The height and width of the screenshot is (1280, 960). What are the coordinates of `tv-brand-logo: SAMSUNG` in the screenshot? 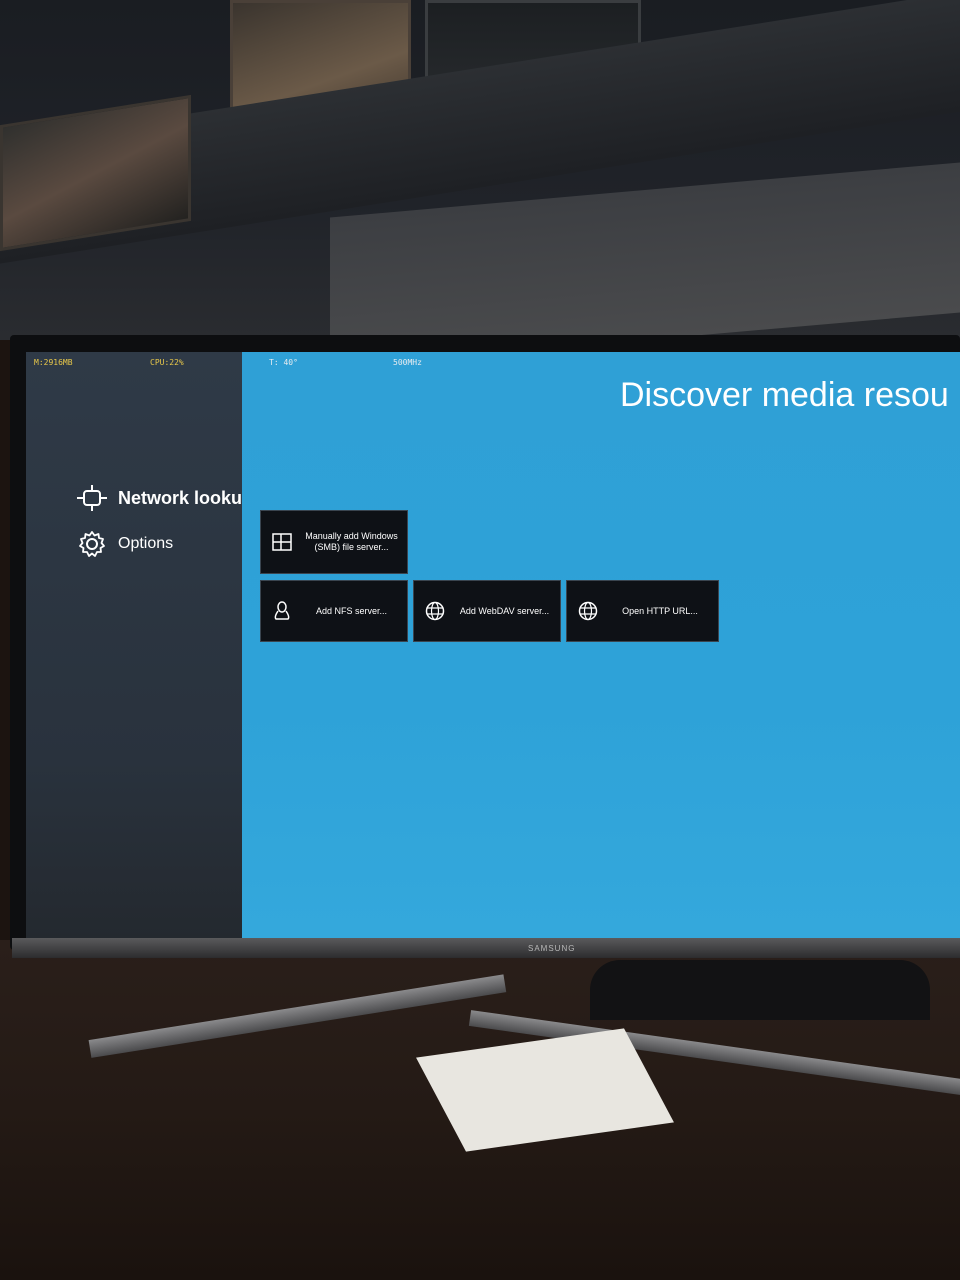 It's located at (552, 948).